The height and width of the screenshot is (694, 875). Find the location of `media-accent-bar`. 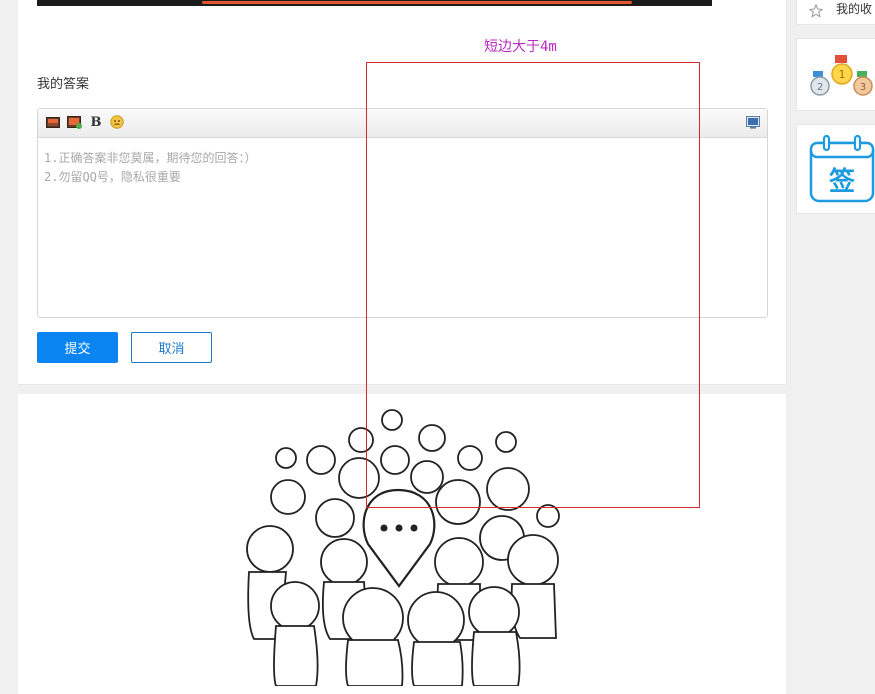

media-accent-bar is located at coordinates (417, 2).